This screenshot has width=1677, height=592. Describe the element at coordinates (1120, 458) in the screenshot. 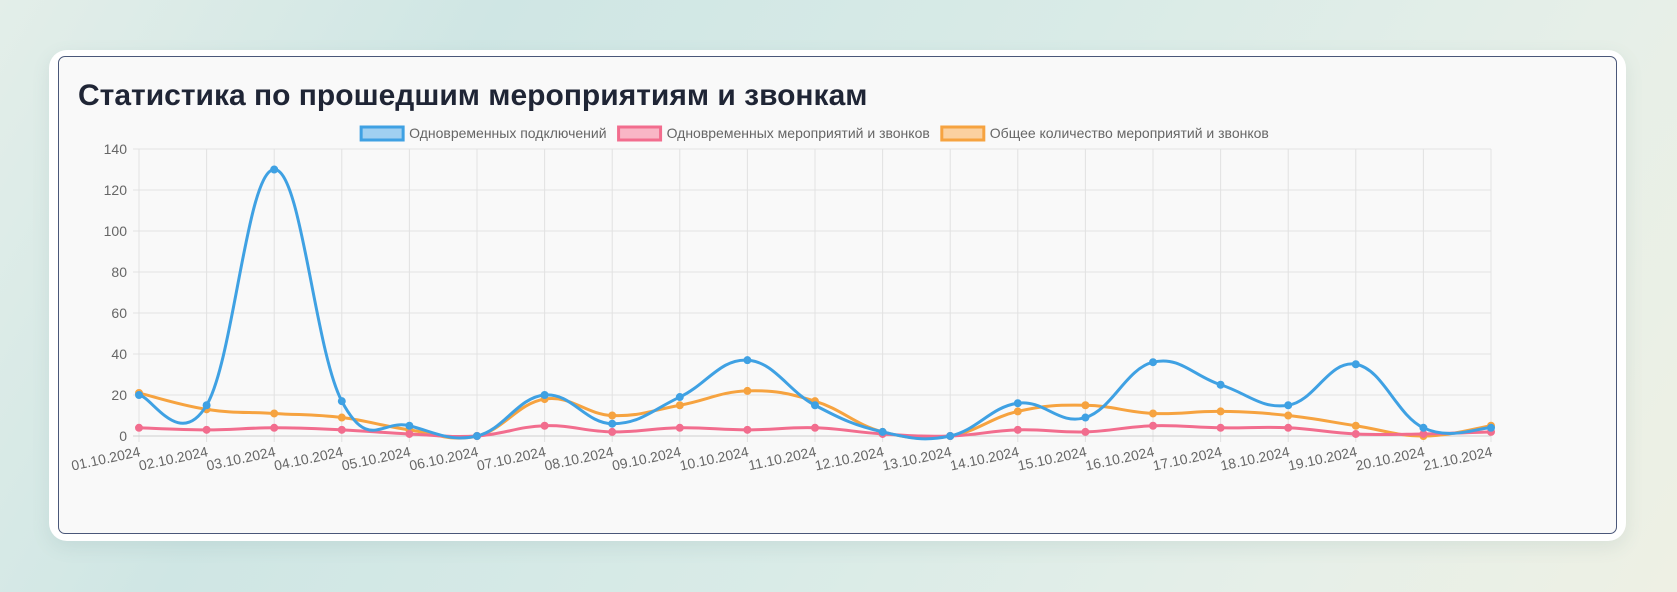

I see `x-tick-label: 16.10.2024` at that location.